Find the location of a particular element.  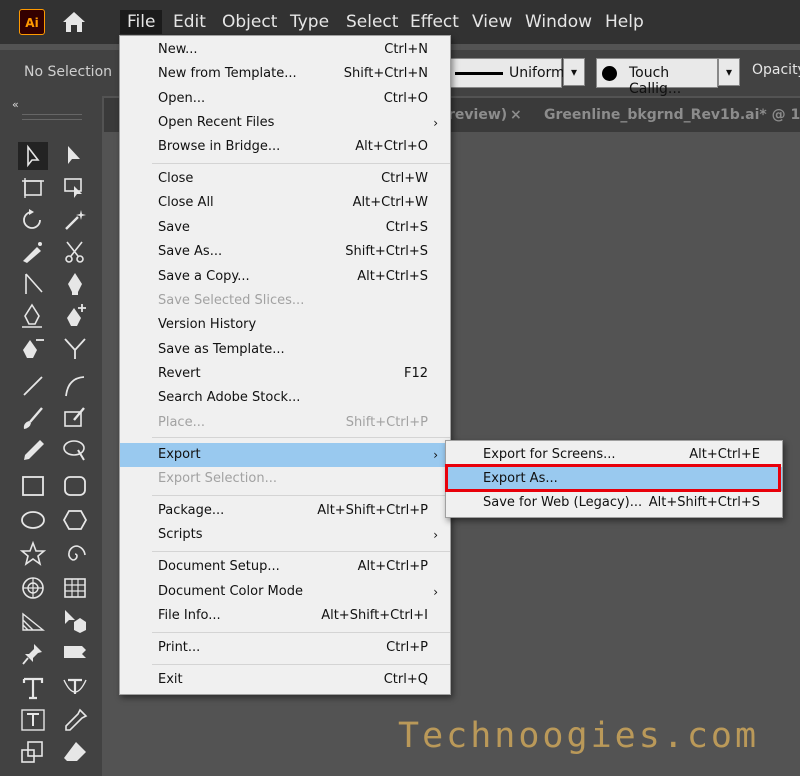

artboard-tool-icon is located at coordinates (33, 188).